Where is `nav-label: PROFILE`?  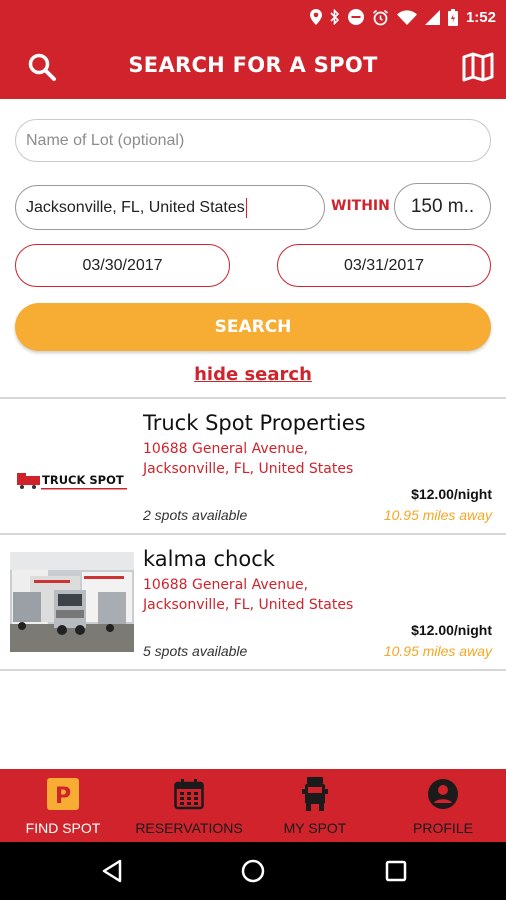 nav-label: PROFILE is located at coordinates (443, 828).